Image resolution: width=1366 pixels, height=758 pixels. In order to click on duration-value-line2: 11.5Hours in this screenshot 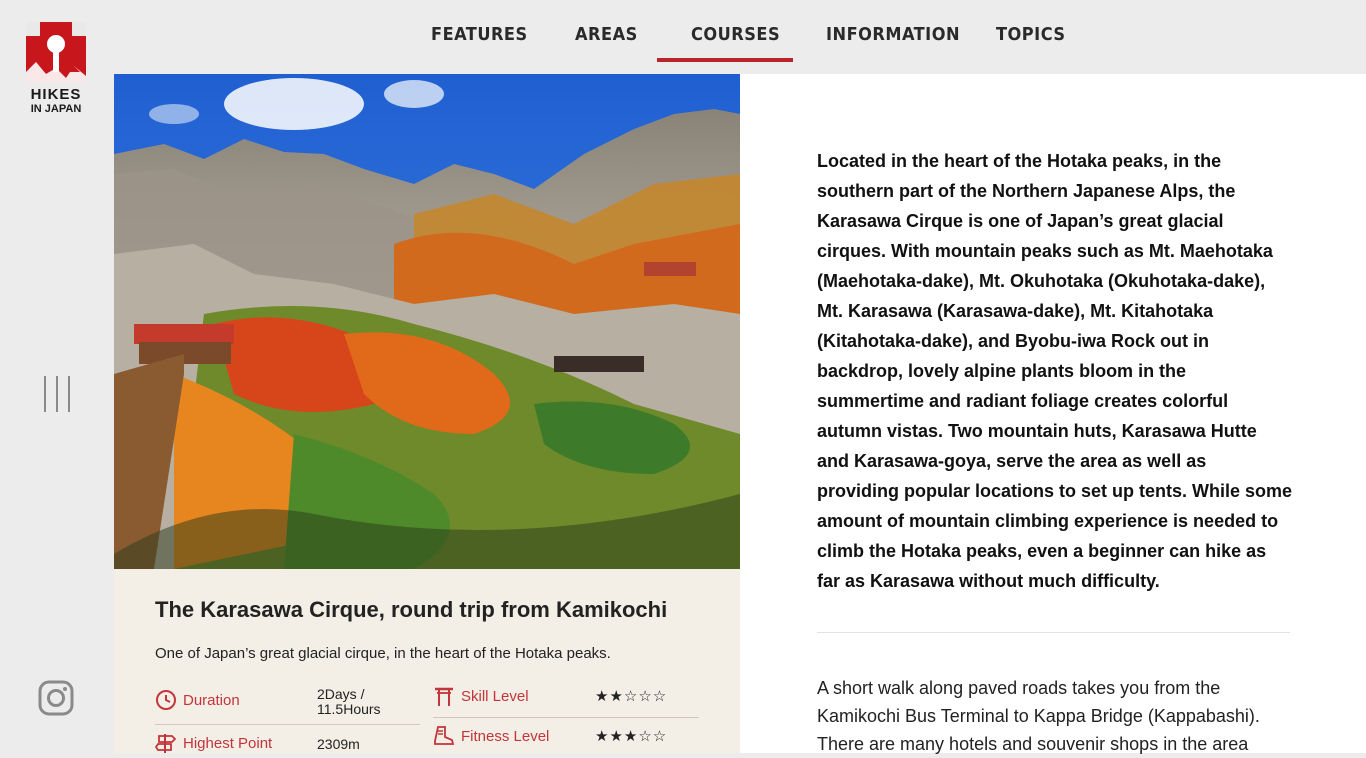, I will do `click(349, 709)`.